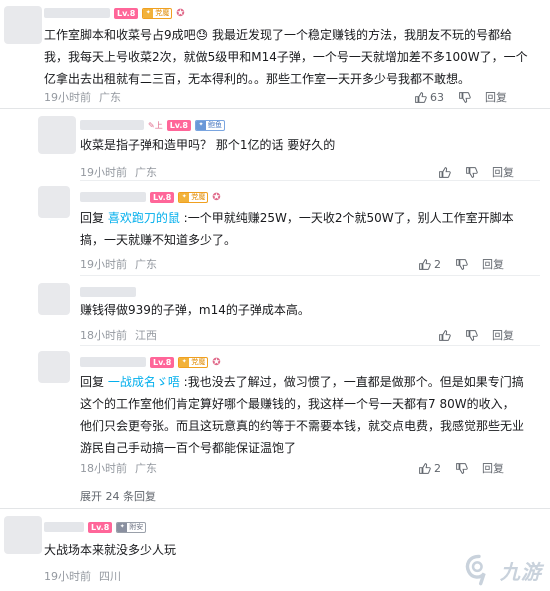 This screenshot has width=550, height=591. What do you see at coordinates (208, 145) in the screenshot?
I see `comment-text: 收菜是指子弹和造甲吗？ 那个1亿的话 要好久的` at bounding box center [208, 145].